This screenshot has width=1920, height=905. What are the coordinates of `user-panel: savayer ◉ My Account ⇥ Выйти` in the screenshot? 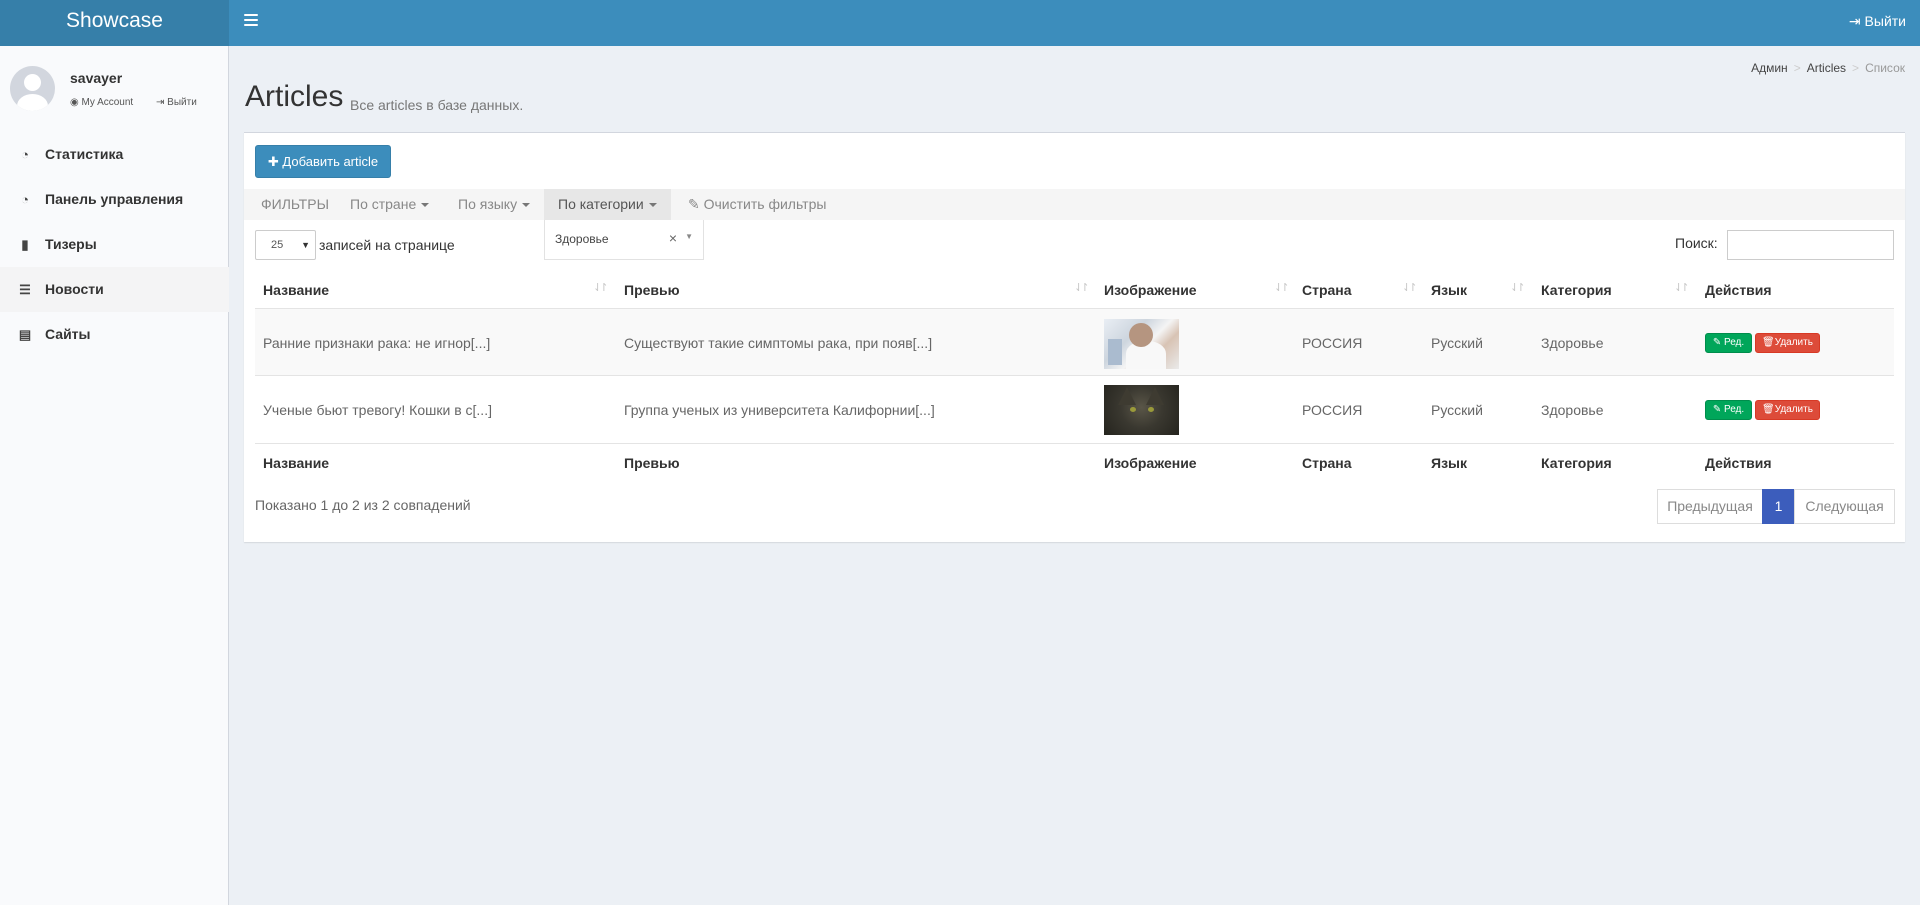 It's located at (114, 86).